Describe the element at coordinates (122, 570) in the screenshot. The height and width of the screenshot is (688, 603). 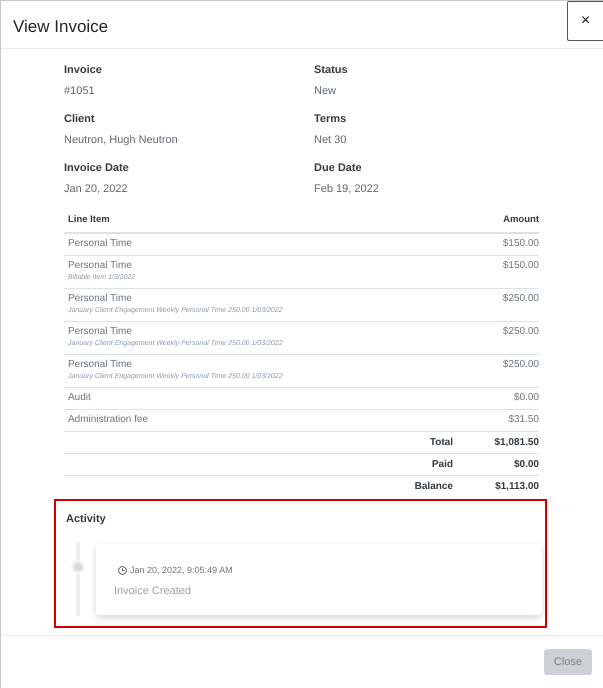
I see `clock-icon` at that location.